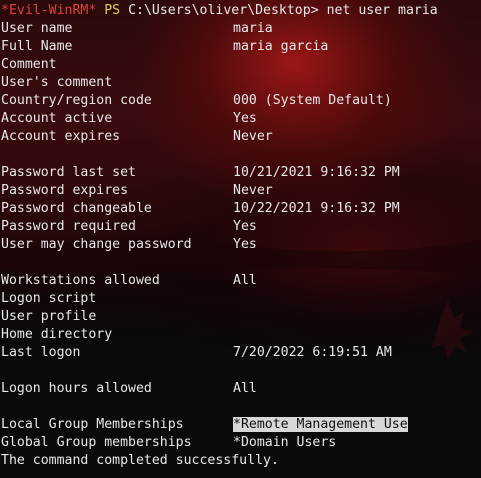 The height and width of the screenshot is (478, 481). What do you see at coordinates (140, 460) in the screenshot?
I see `footer-line: The command completed successfully.` at bounding box center [140, 460].